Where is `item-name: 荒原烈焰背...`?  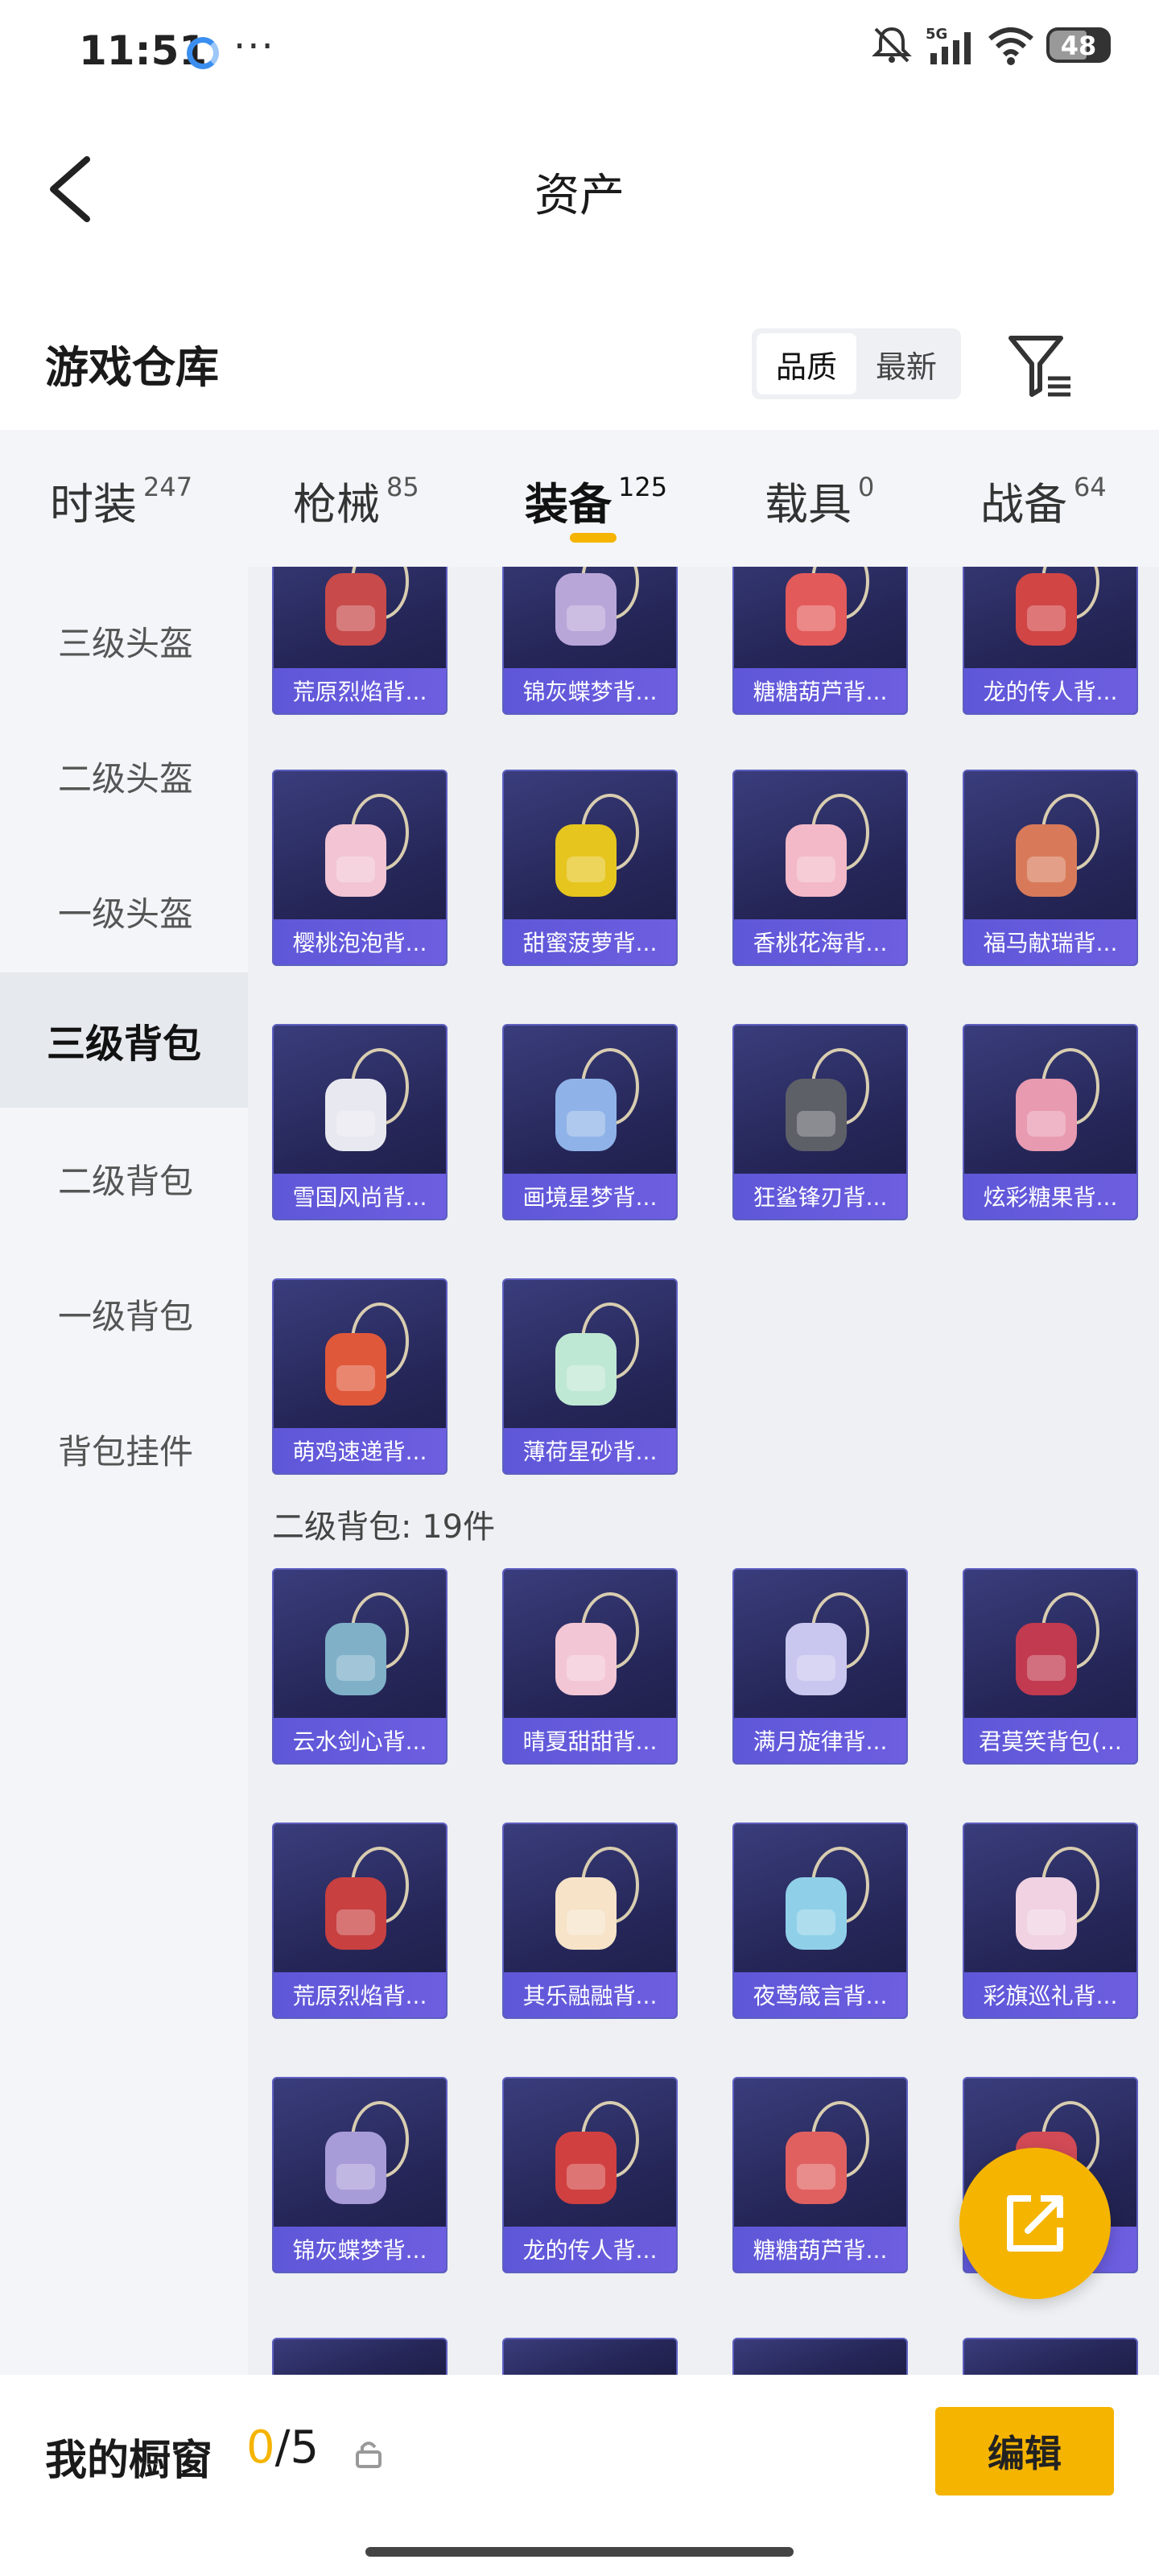
item-name: 荒原烈焰背... is located at coordinates (359, 692).